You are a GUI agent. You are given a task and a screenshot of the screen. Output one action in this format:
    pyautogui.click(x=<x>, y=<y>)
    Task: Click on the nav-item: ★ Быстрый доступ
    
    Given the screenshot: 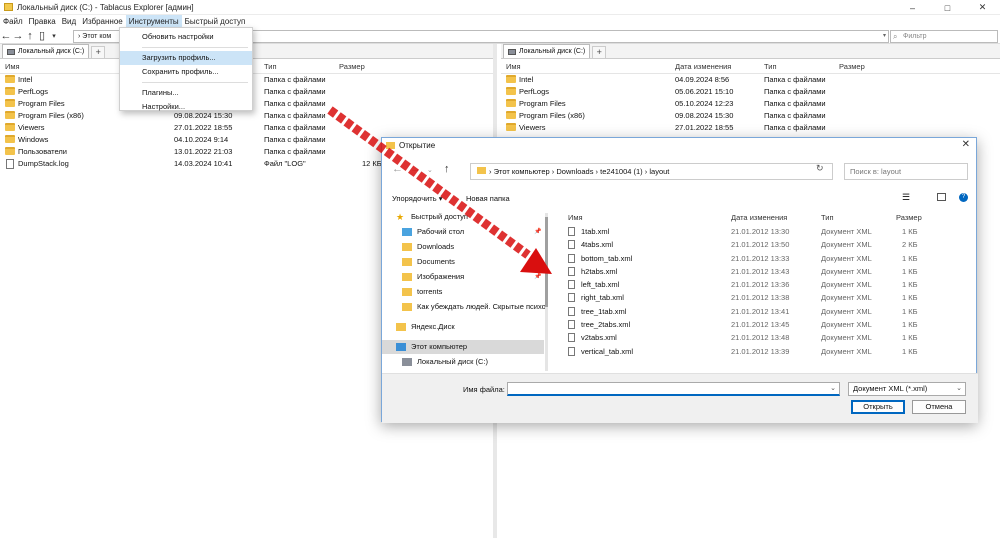 What is the action you would take?
    pyautogui.click(x=463, y=217)
    